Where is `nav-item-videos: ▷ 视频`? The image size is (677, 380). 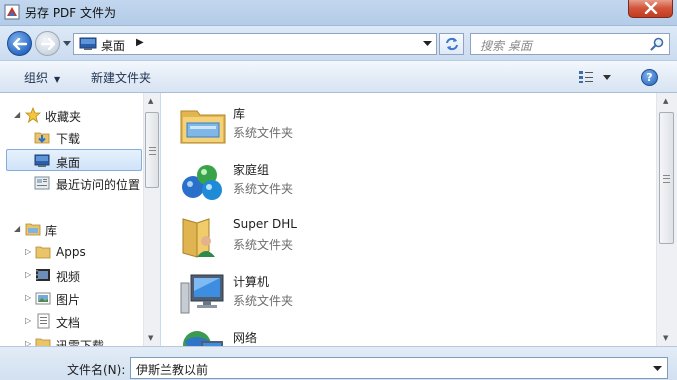 nav-item-videos: ▷ 视频 is located at coordinates (71, 275).